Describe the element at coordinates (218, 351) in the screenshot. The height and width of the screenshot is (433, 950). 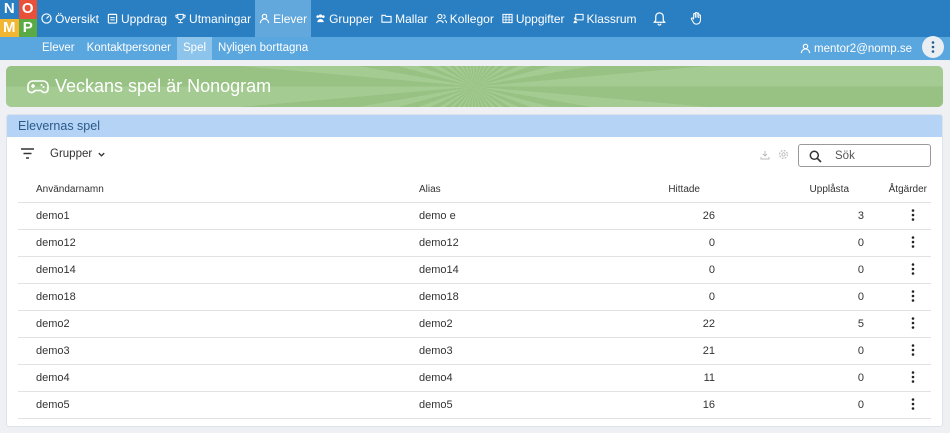
I see `cell-username: demo3` at that location.